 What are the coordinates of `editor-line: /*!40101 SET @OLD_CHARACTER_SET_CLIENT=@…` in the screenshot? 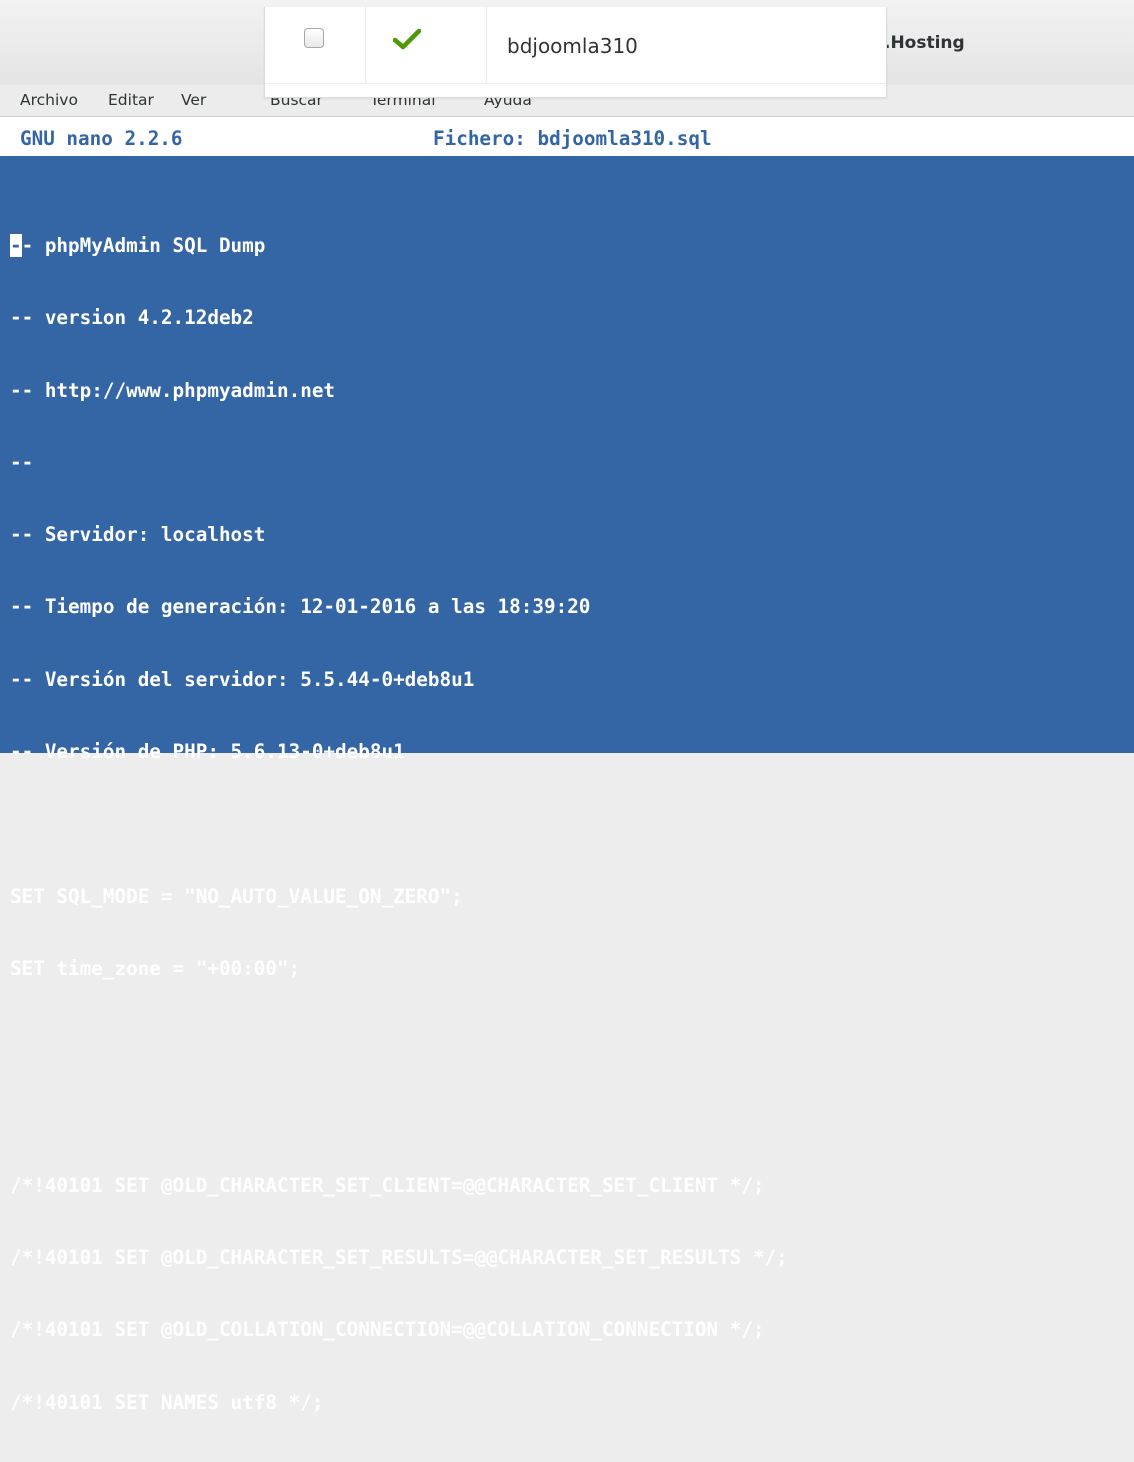 It's located at (387, 1185).